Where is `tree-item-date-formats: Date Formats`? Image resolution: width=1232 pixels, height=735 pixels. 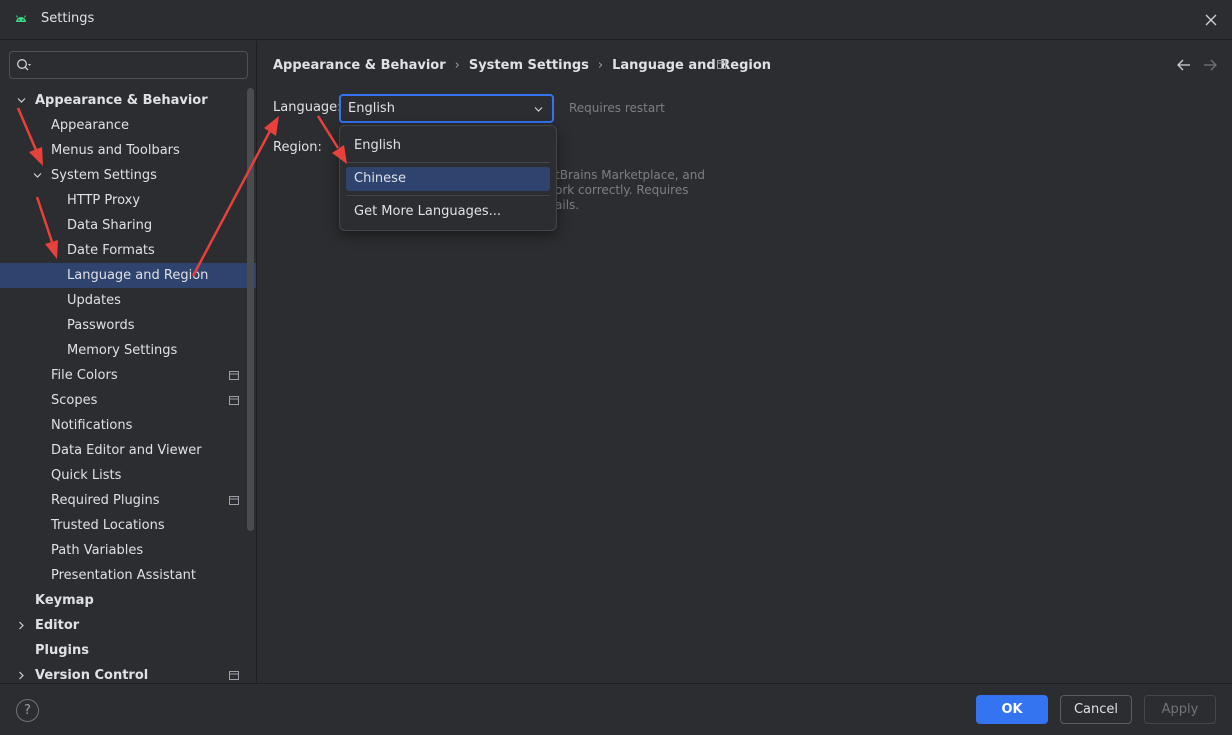 tree-item-date-formats: Date Formats is located at coordinates (128, 250).